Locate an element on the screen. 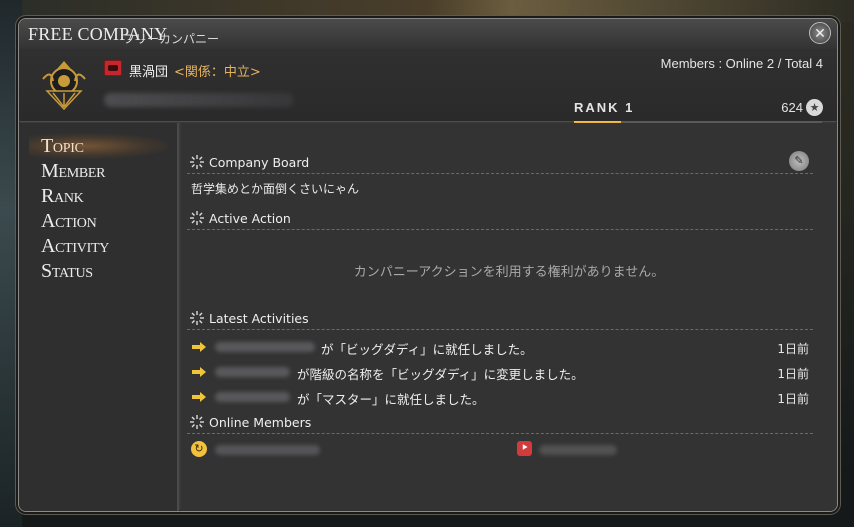  sidebar-item-label: Rank is located at coordinates (62, 196).